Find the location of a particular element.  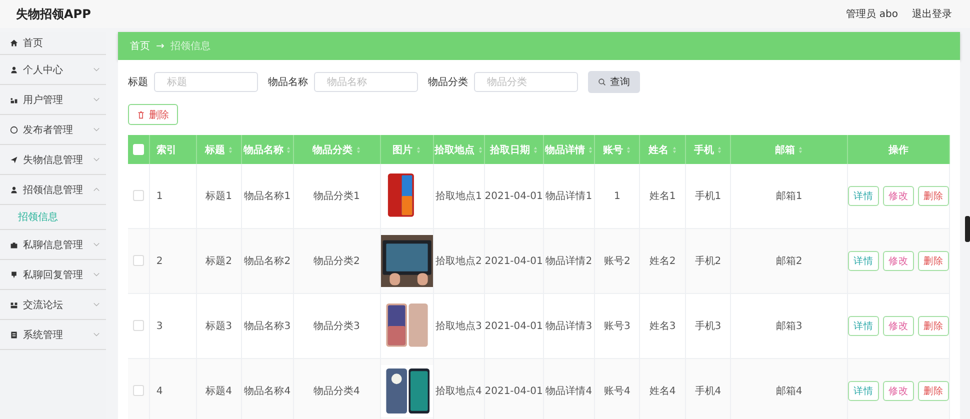

search-icon is located at coordinates (602, 82).